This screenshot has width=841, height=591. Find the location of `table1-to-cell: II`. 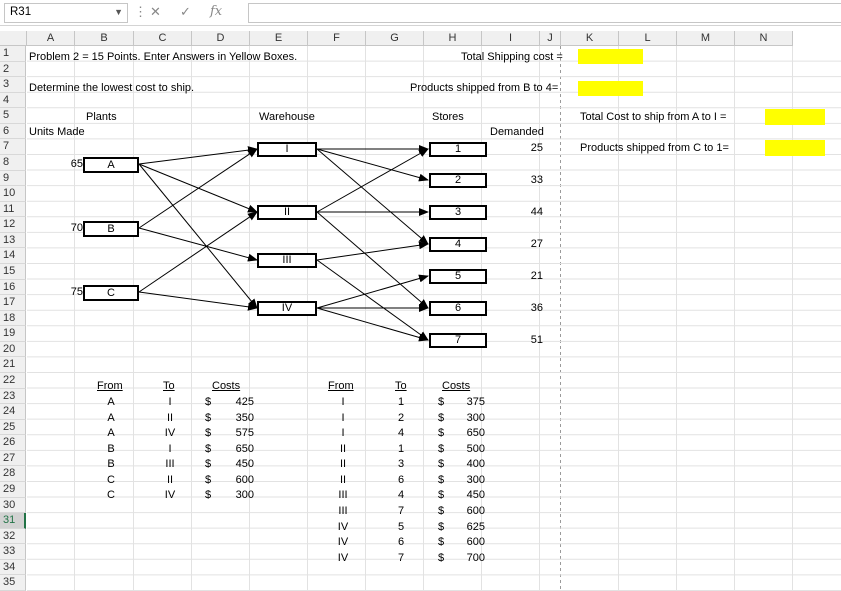

table1-to-cell: II is located at coordinates (170, 479).